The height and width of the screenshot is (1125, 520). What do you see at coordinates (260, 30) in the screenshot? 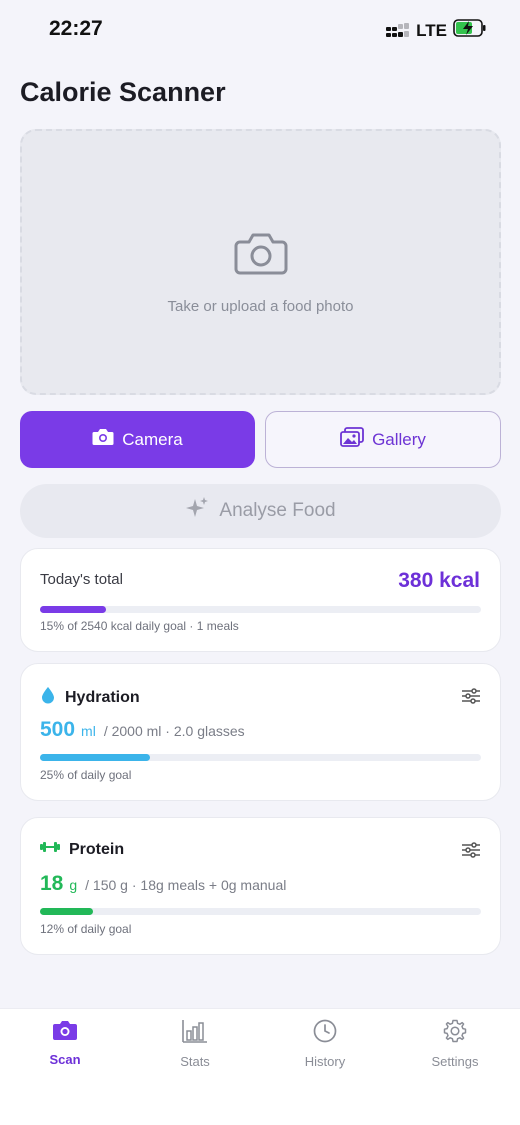
I see `status-bar: 22:27 LTE` at bounding box center [260, 30].